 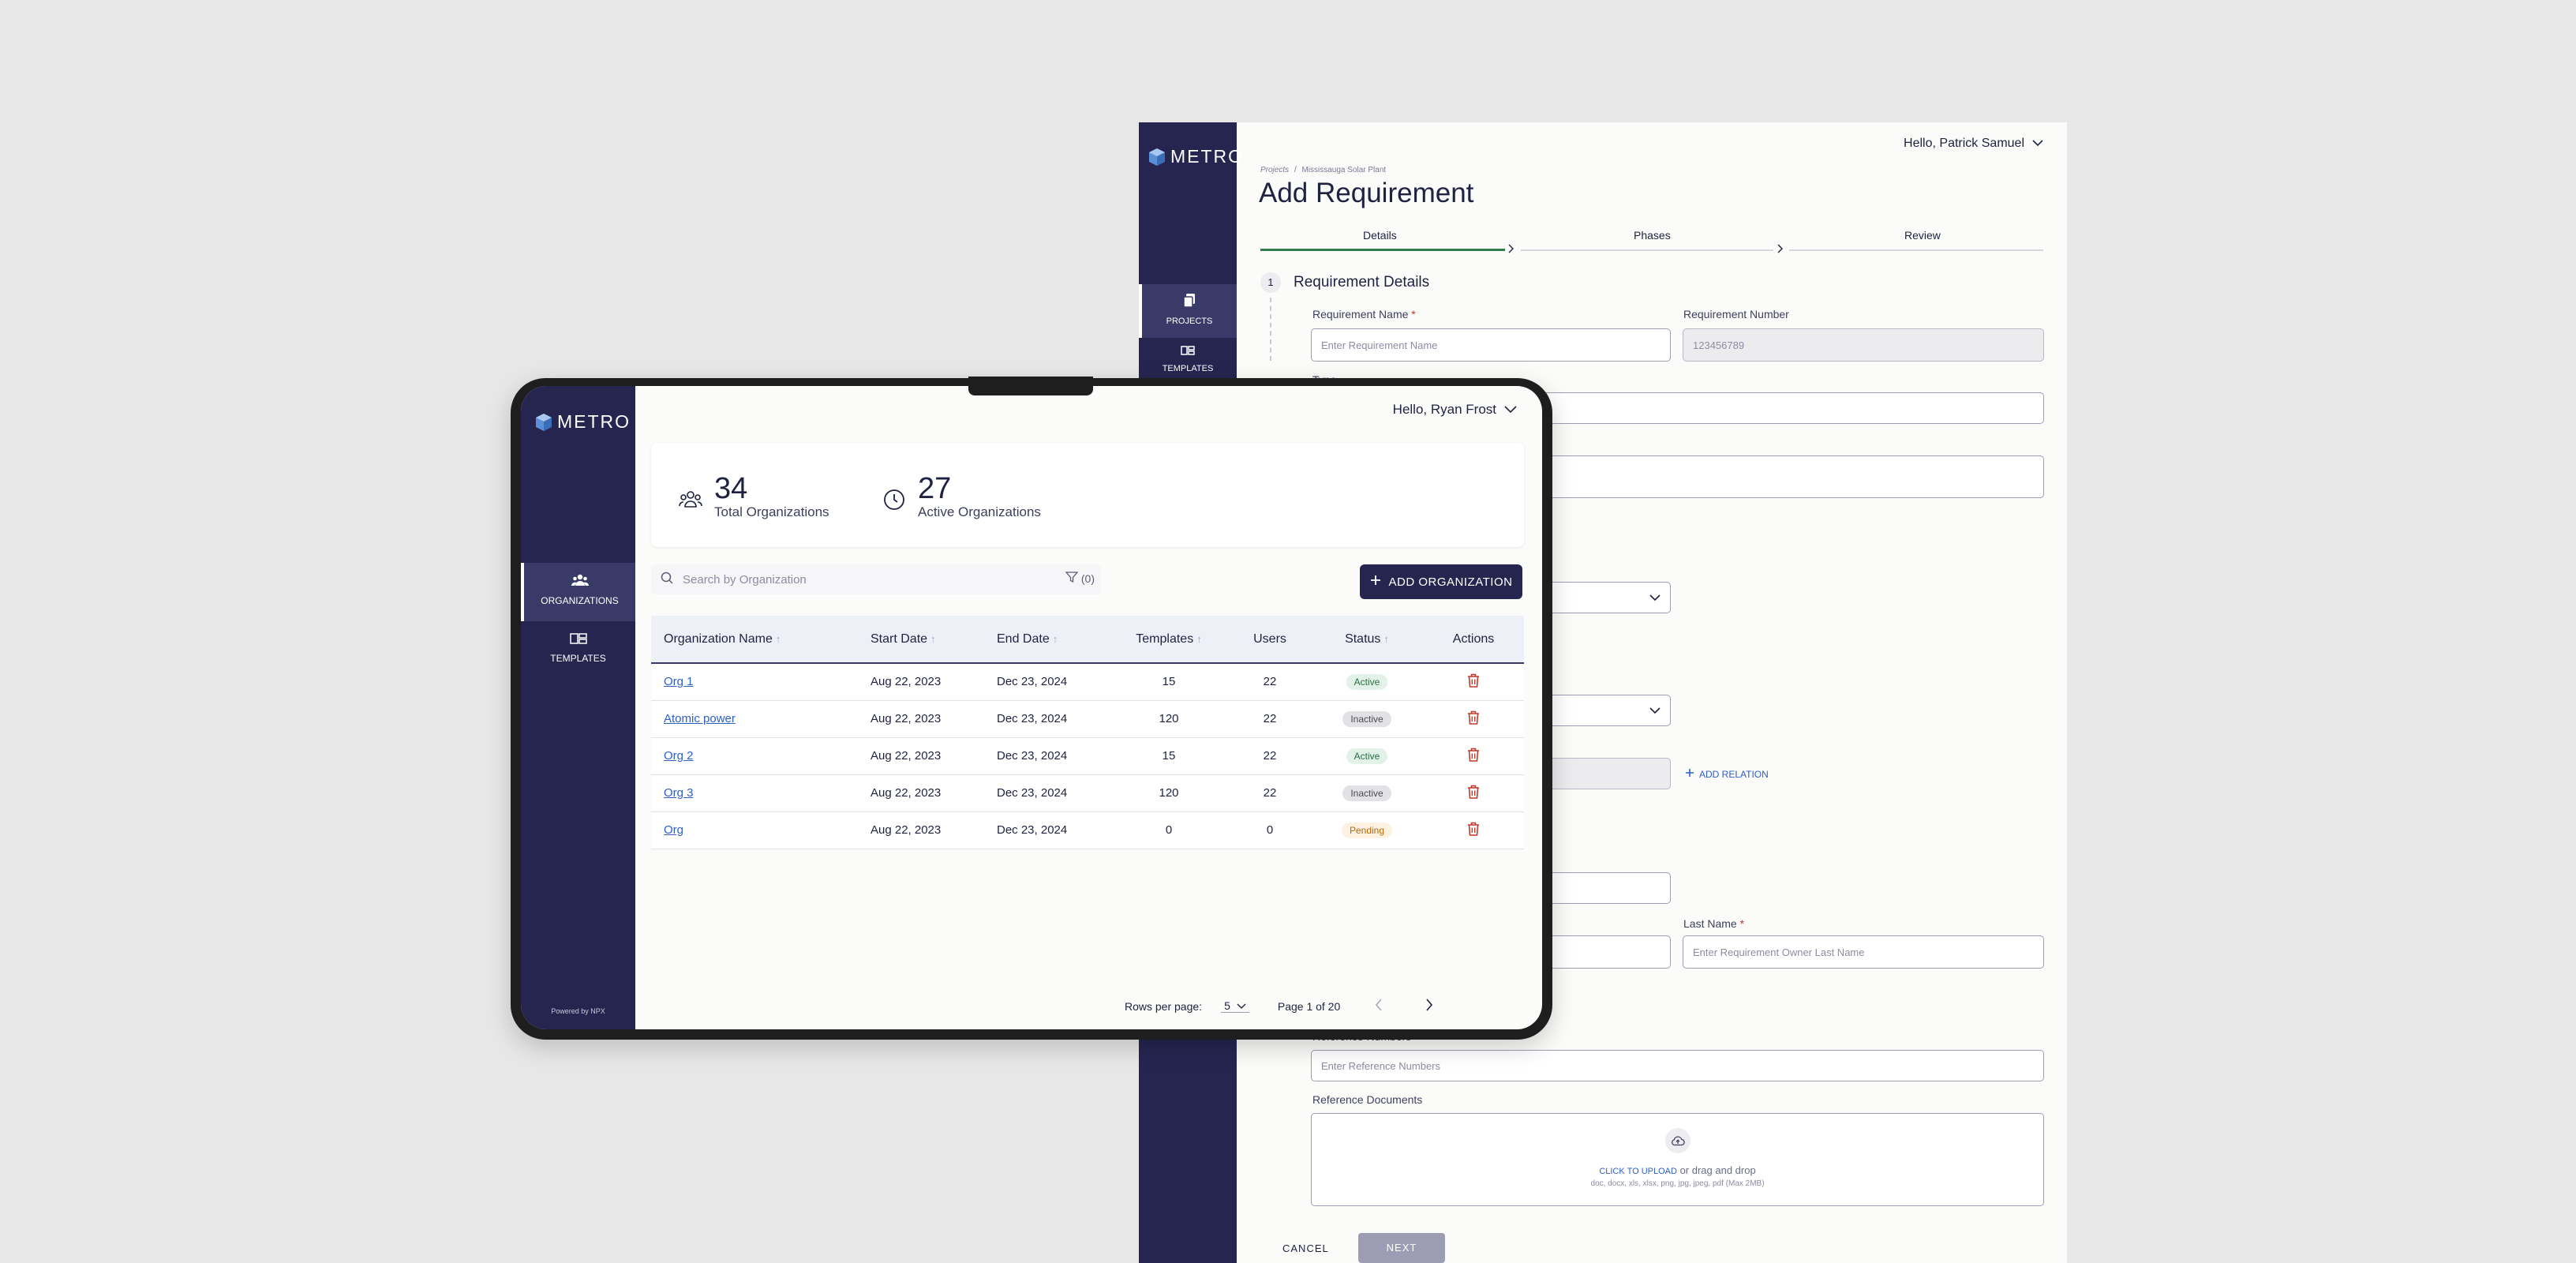 What do you see at coordinates (1922, 235) in the screenshot?
I see `step-review: Review` at bounding box center [1922, 235].